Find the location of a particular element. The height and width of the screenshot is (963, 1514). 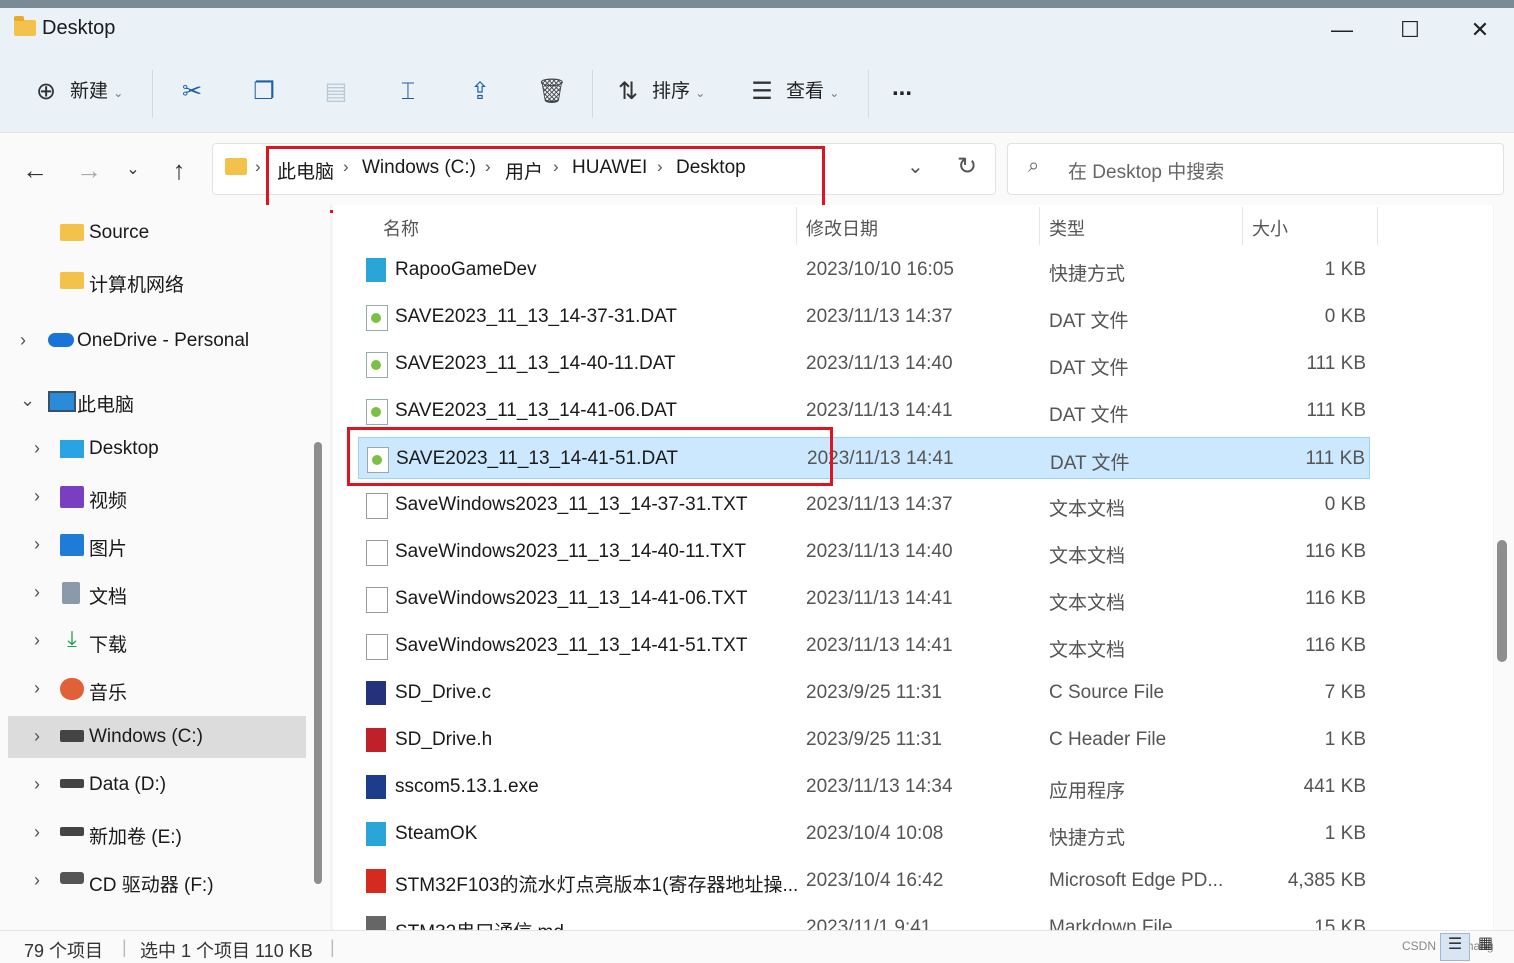

nav-item-source: Source is located at coordinates (157, 233).